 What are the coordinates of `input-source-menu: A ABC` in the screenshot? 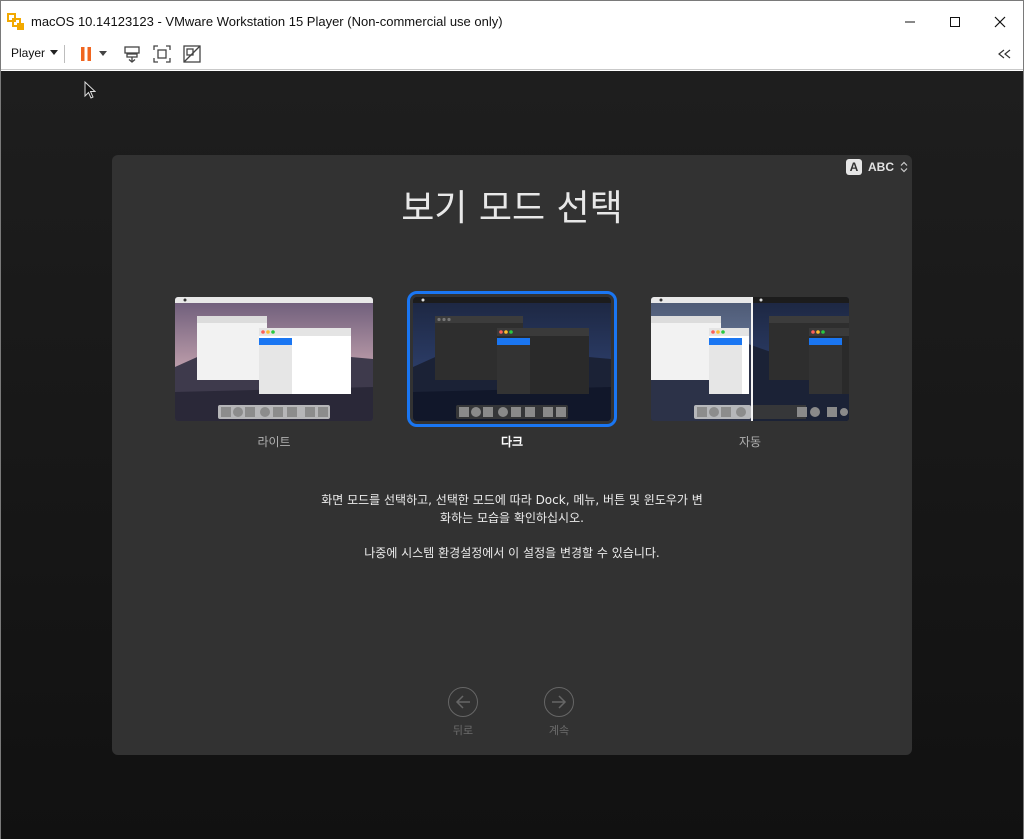 It's located at (877, 167).